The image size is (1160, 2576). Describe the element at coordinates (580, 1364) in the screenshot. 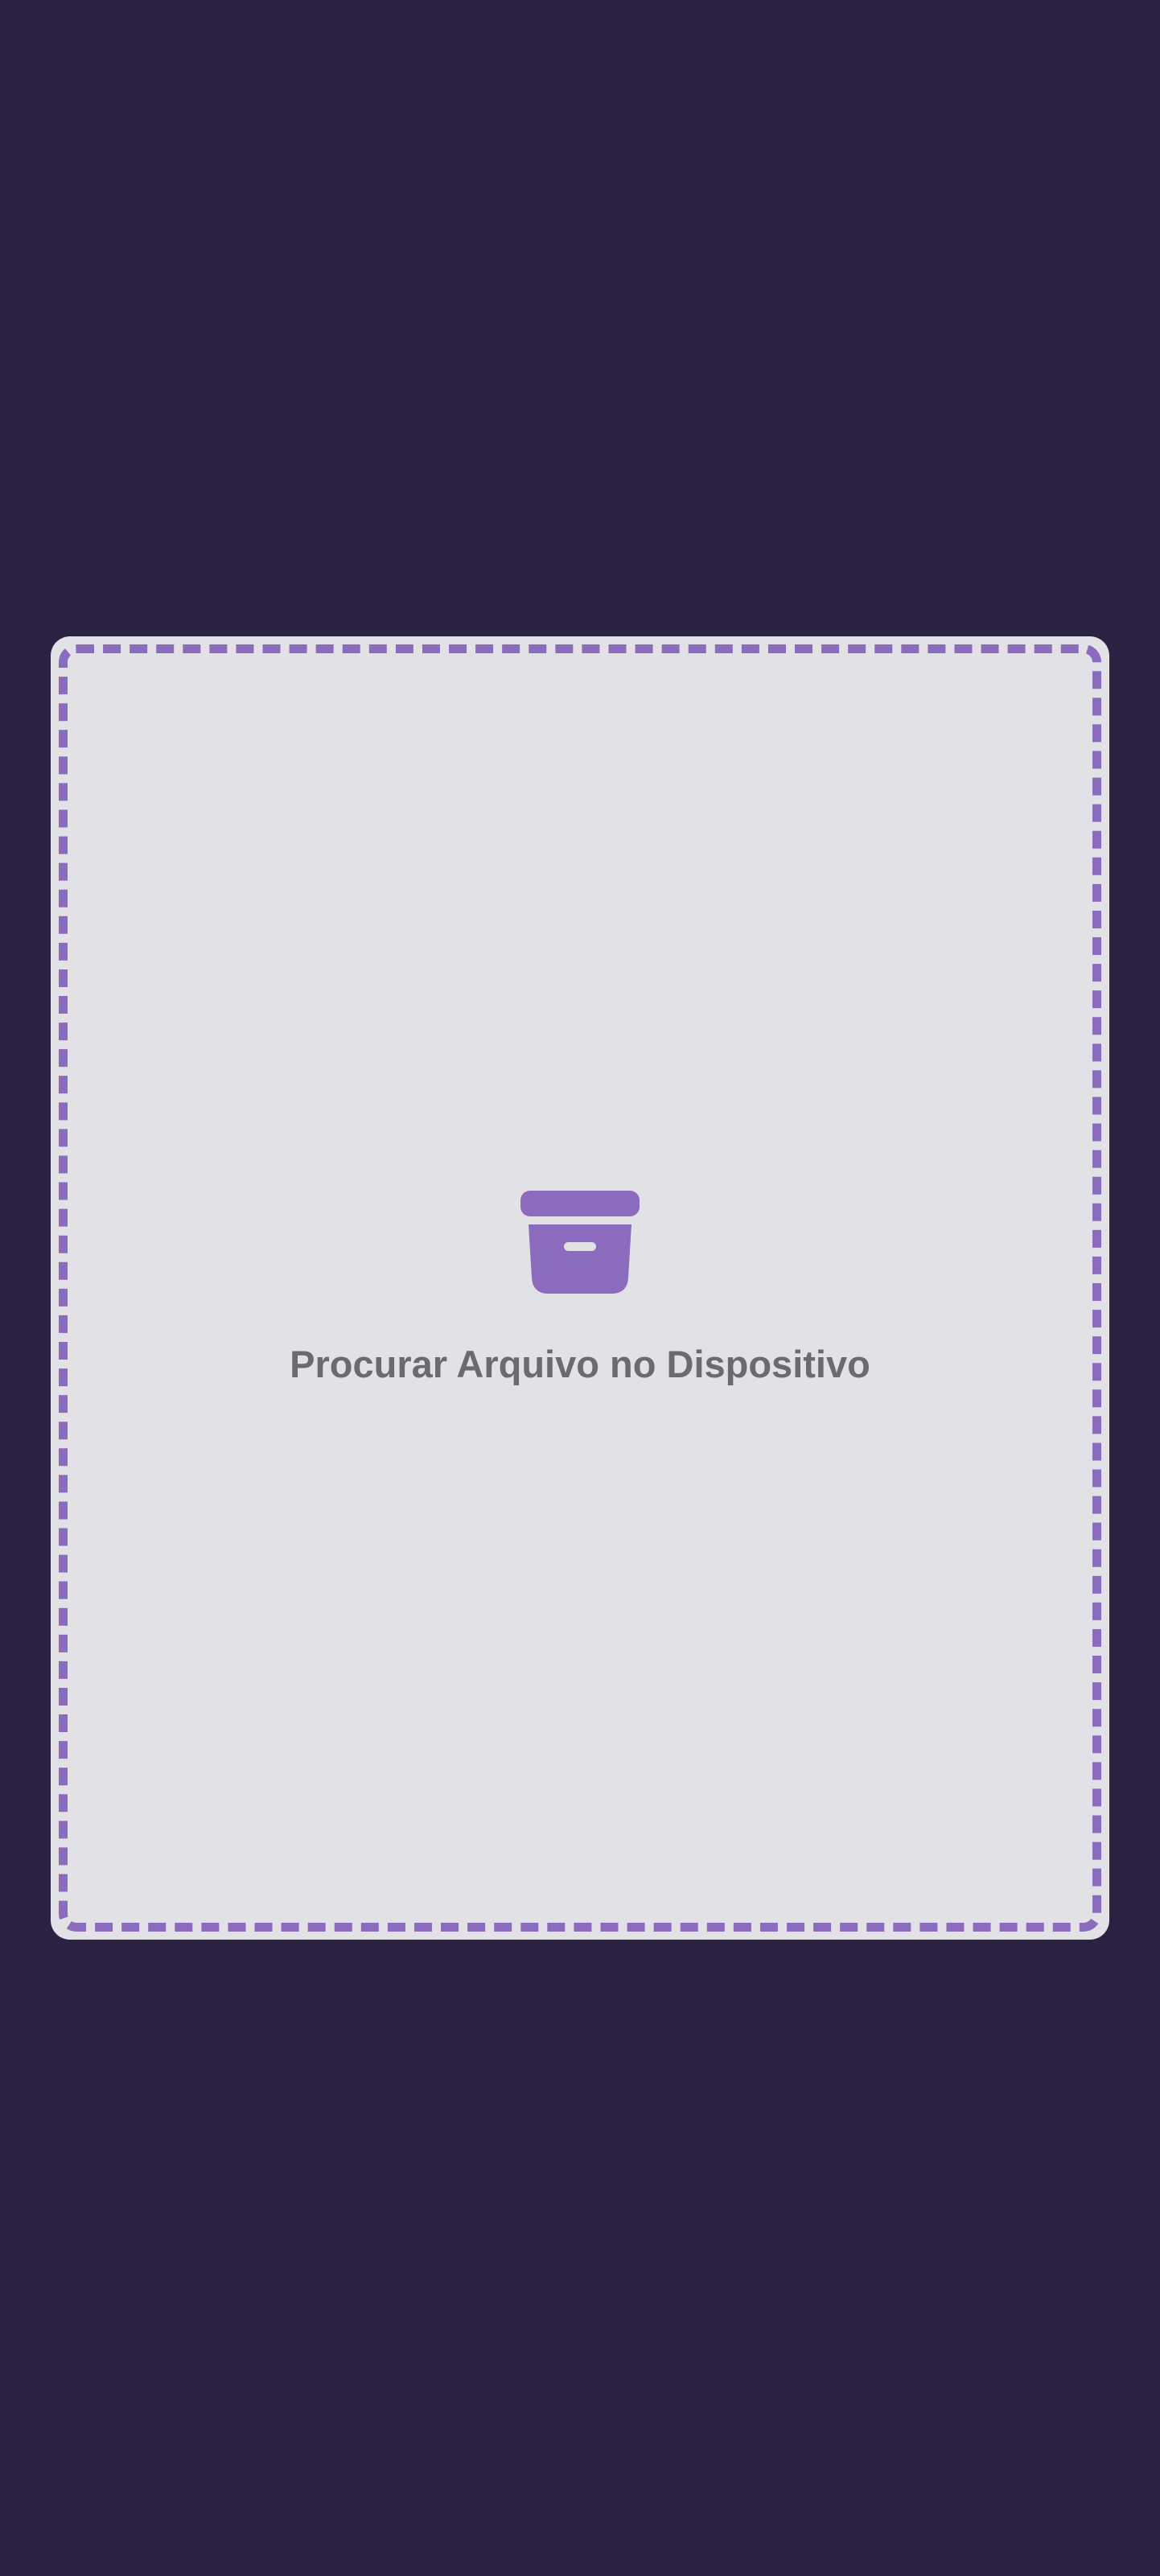

I see `browse-file-label: Procurar Arquivo no Dispositivo` at that location.